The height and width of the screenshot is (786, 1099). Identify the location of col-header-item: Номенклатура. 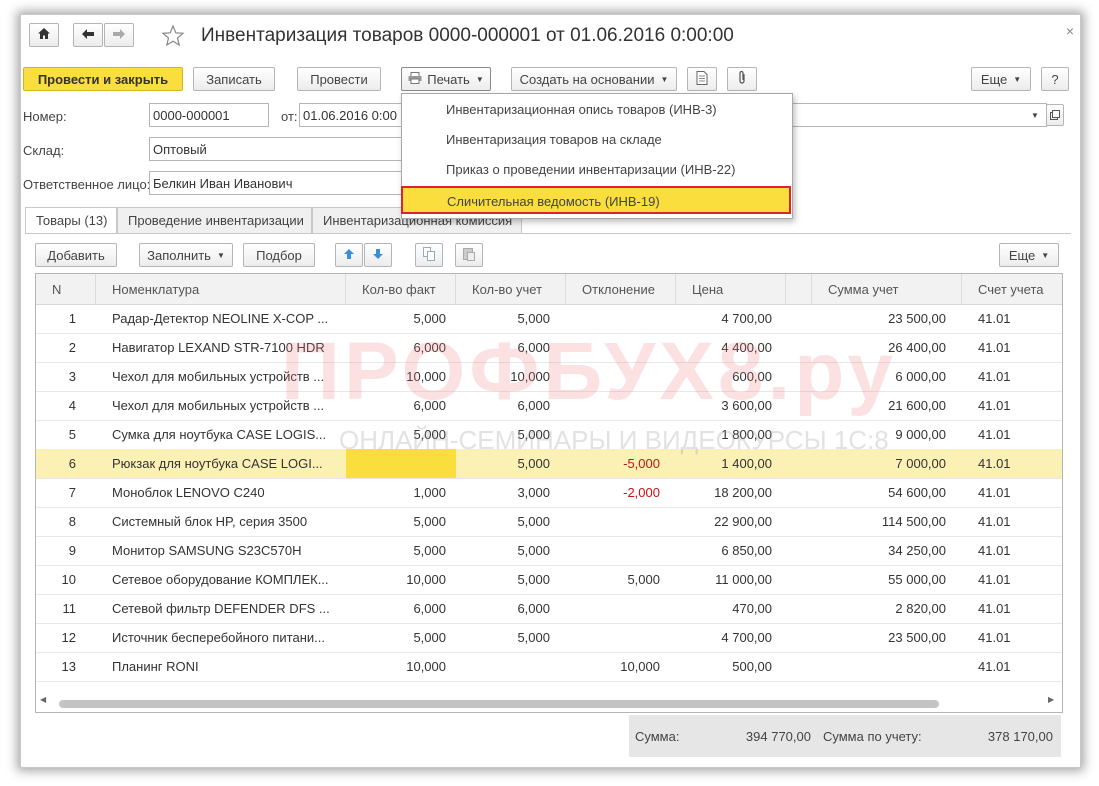
(221, 289).